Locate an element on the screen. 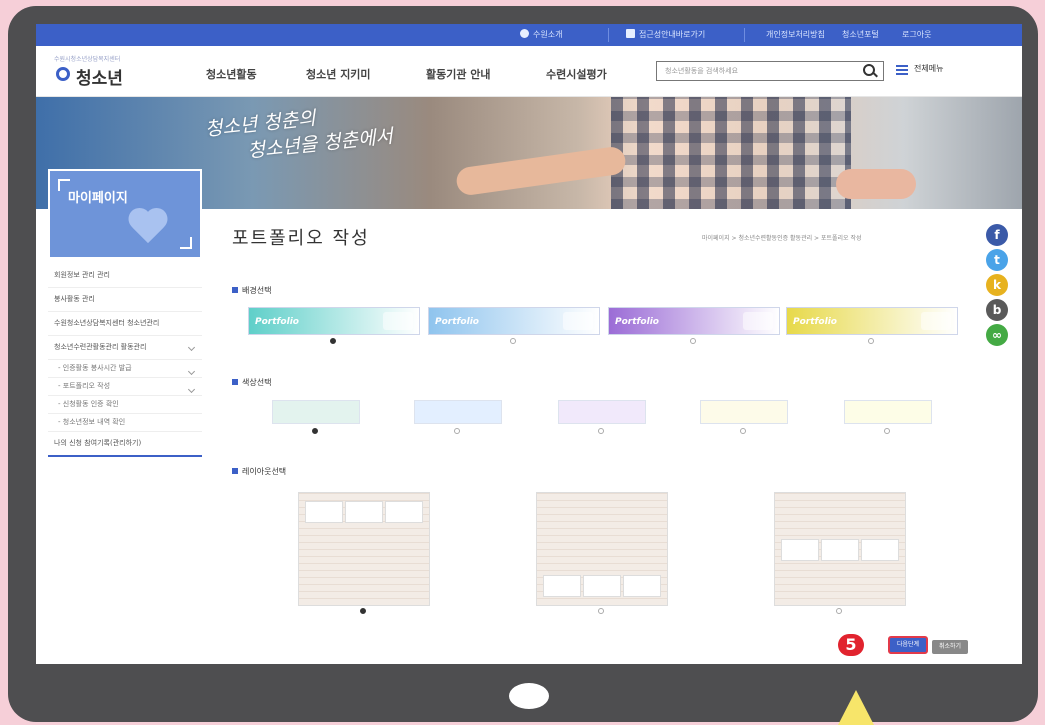 Image resolution: width=1045 pixels, height=725 pixels. sidebar-item: - 청소년정보 내역 확인 is located at coordinates (125, 423).